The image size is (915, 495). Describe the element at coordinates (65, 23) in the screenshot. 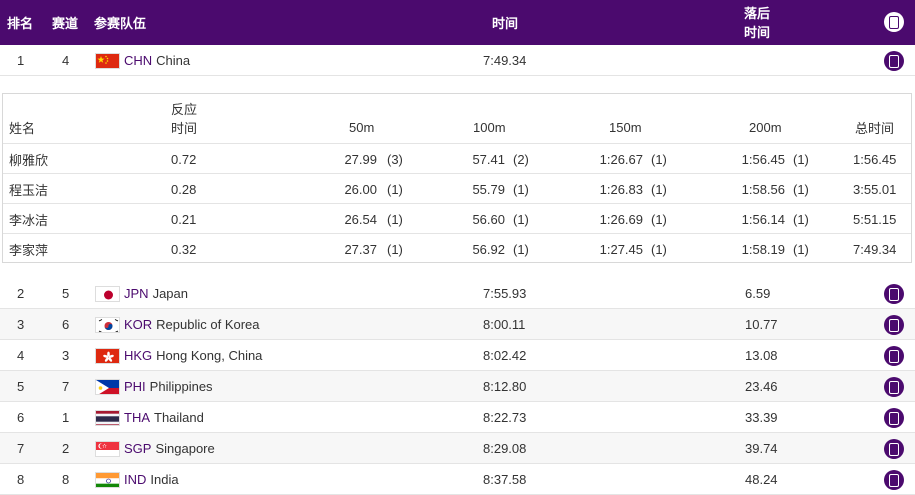

I see `header-lane: 赛道` at that location.